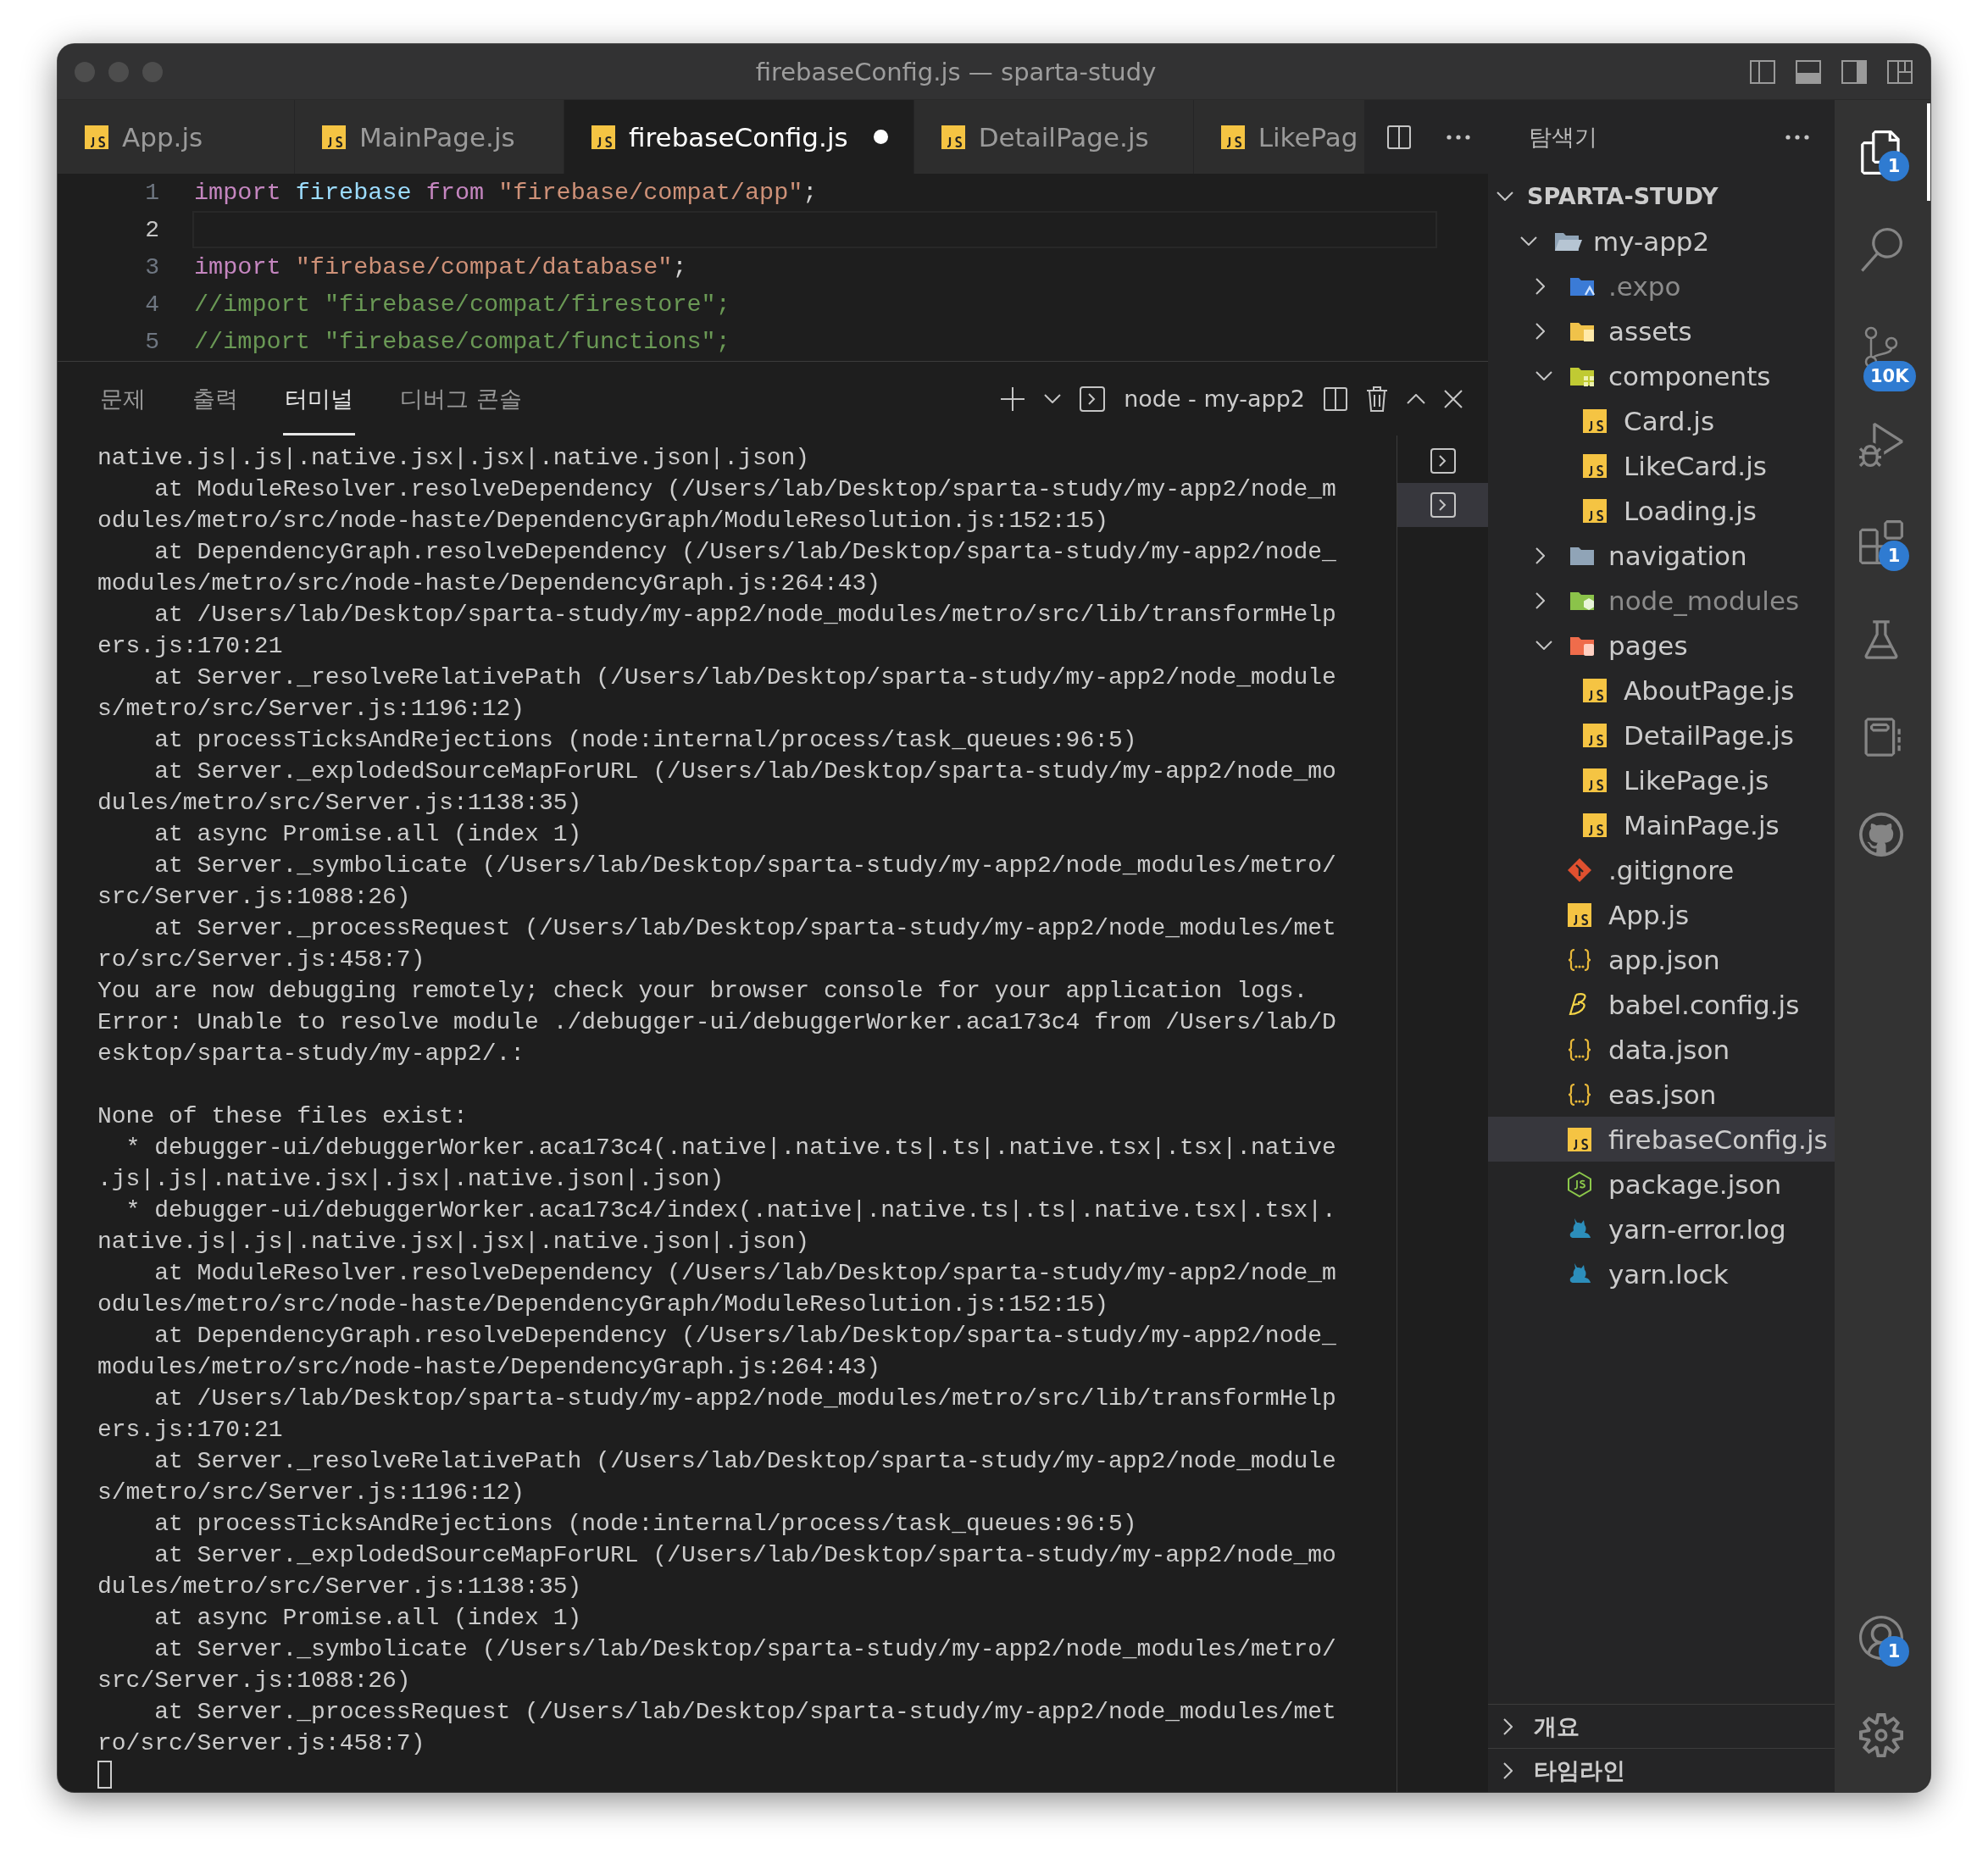 The height and width of the screenshot is (1864, 1988). What do you see at coordinates (151, 305) in the screenshot?
I see `line-number: 4` at bounding box center [151, 305].